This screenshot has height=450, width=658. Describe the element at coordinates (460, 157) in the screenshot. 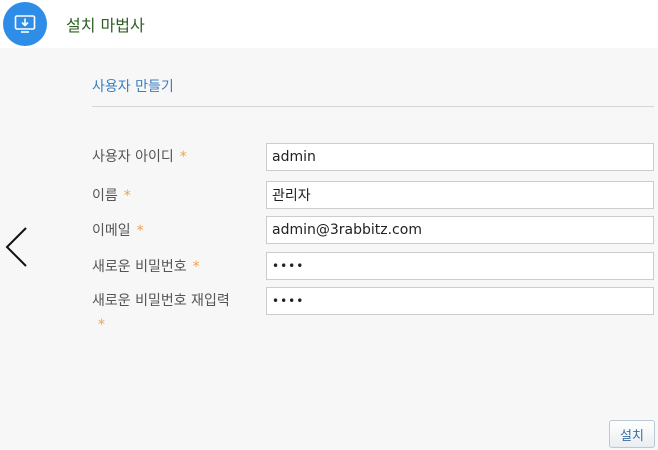

I see `user-id-input` at that location.